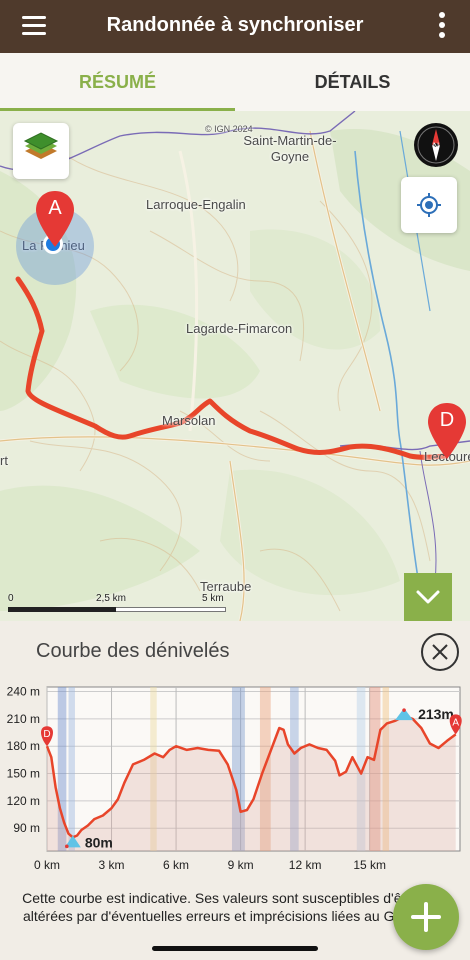 This screenshot has width=470, height=960. What do you see at coordinates (41, 145) in the screenshot?
I see `layers-icon` at bounding box center [41, 145].